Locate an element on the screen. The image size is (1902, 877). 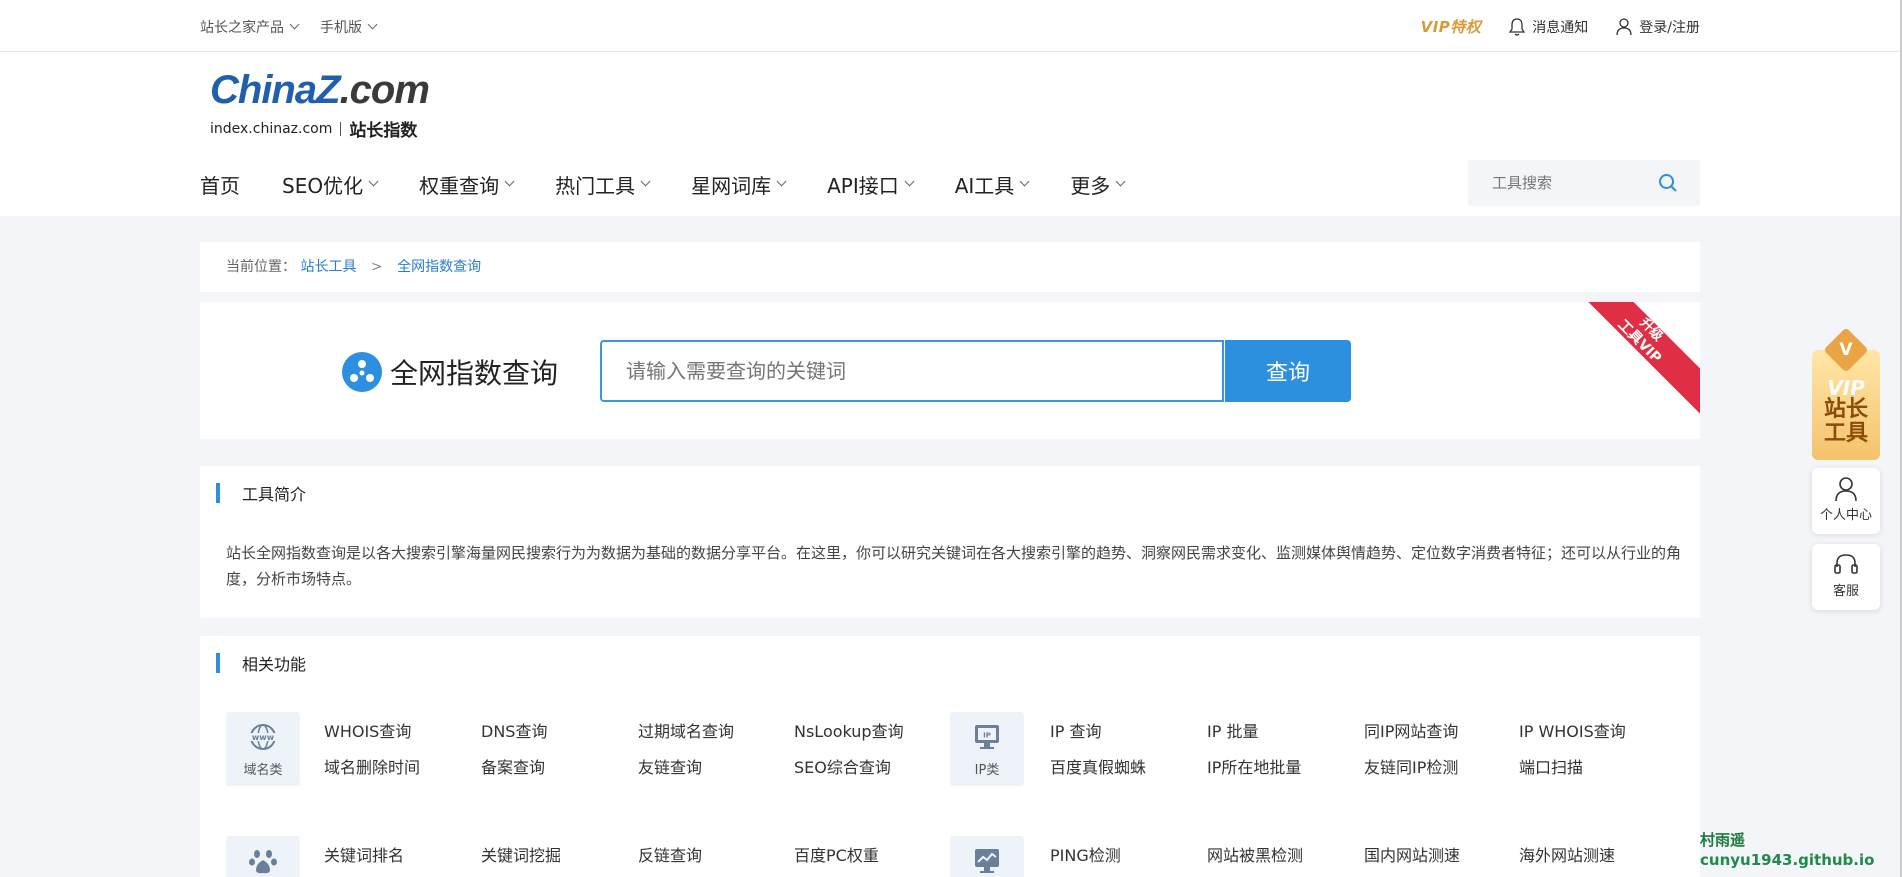
chart-monitor-icon is located at coordinates (987, 861).